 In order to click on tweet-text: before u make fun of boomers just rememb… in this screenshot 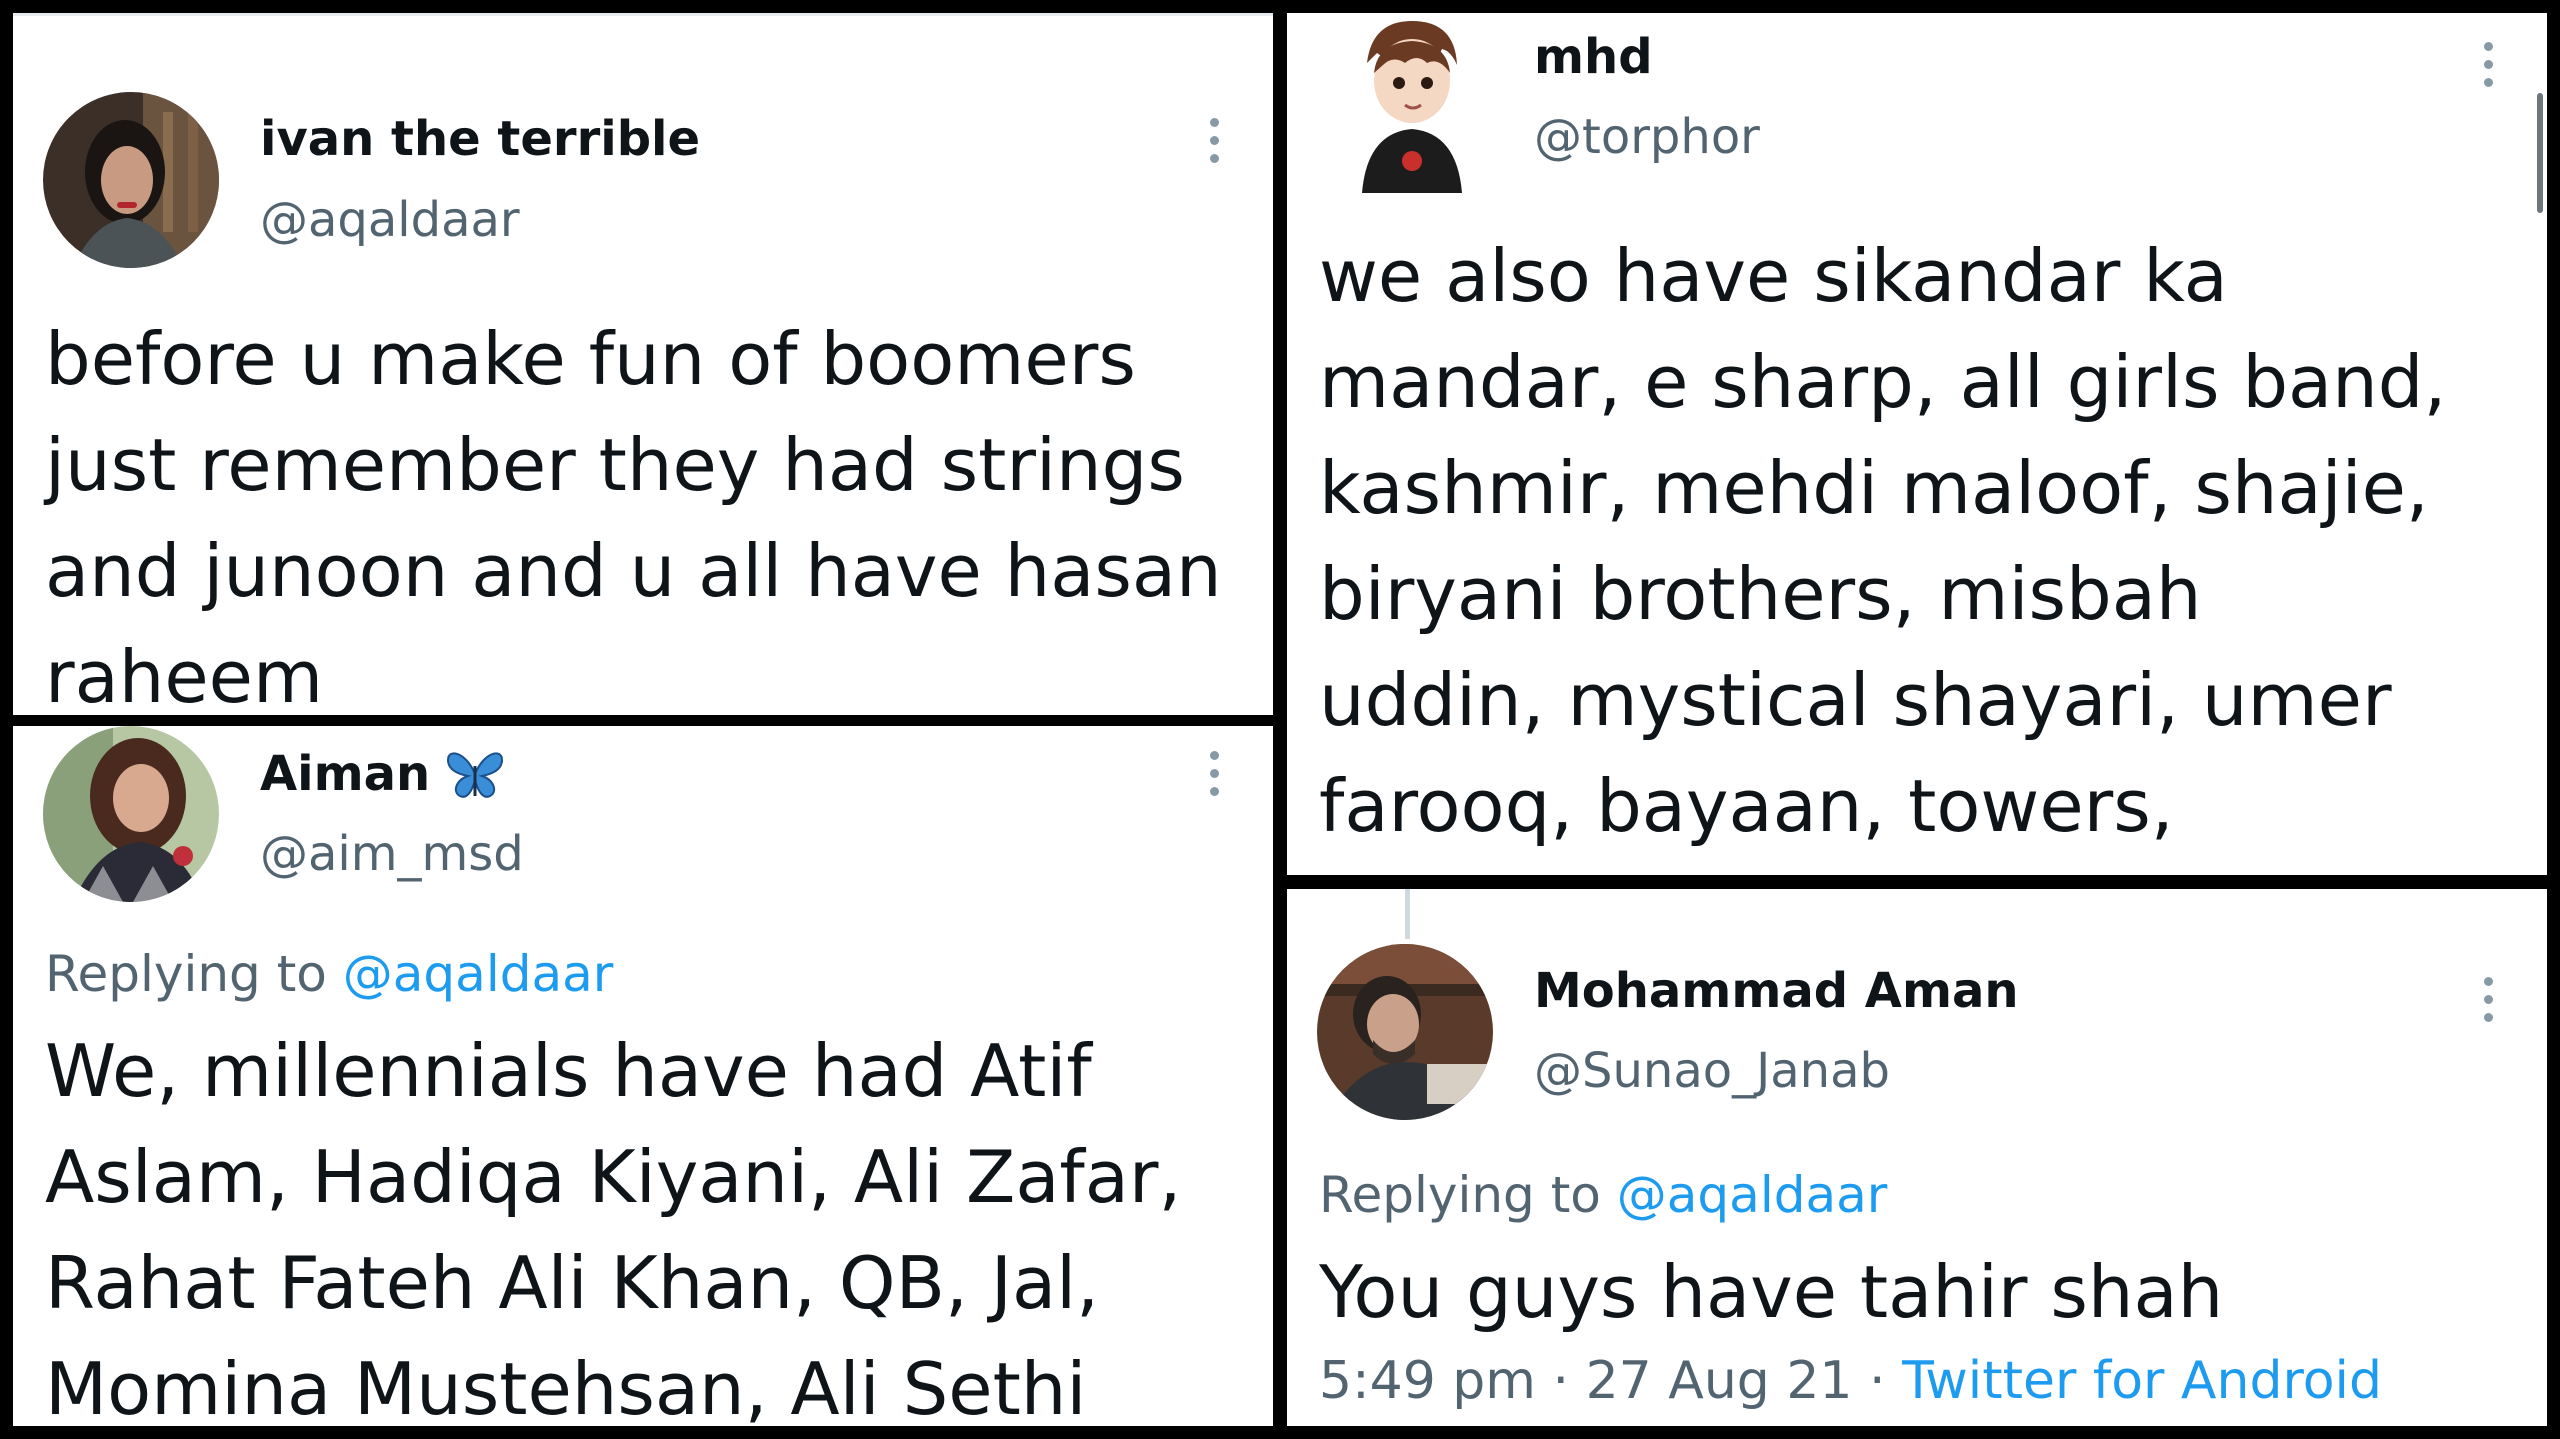, I will do `click(633, 516)`.